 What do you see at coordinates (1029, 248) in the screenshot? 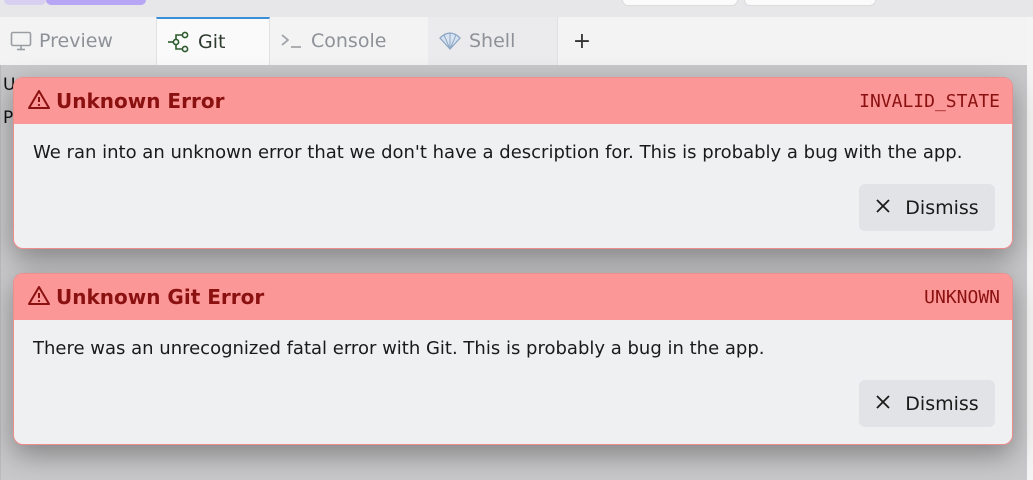
I see `scrollbar` at bounding box center [1029, 248].